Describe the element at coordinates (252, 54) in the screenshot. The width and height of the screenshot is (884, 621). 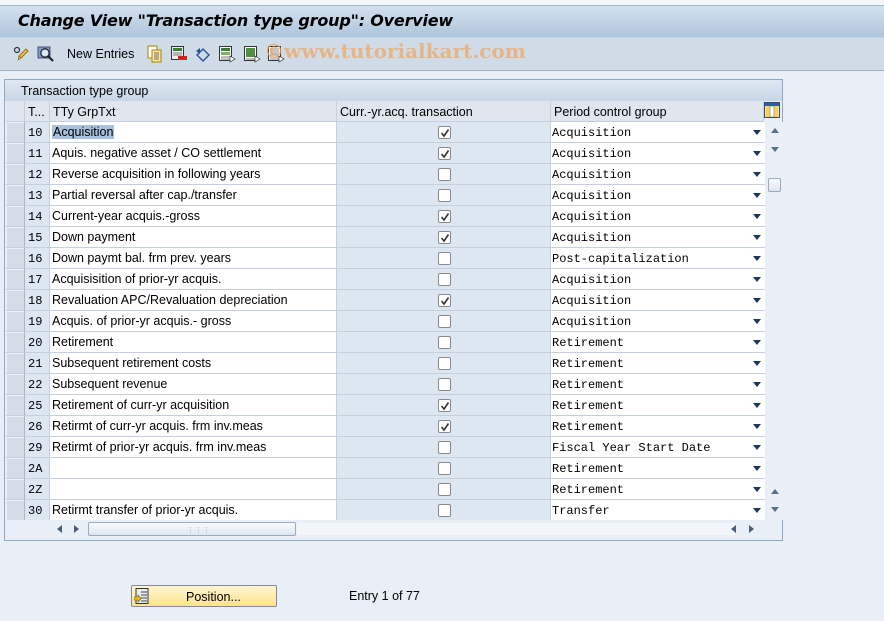
I see `select-block-icon` at that location.